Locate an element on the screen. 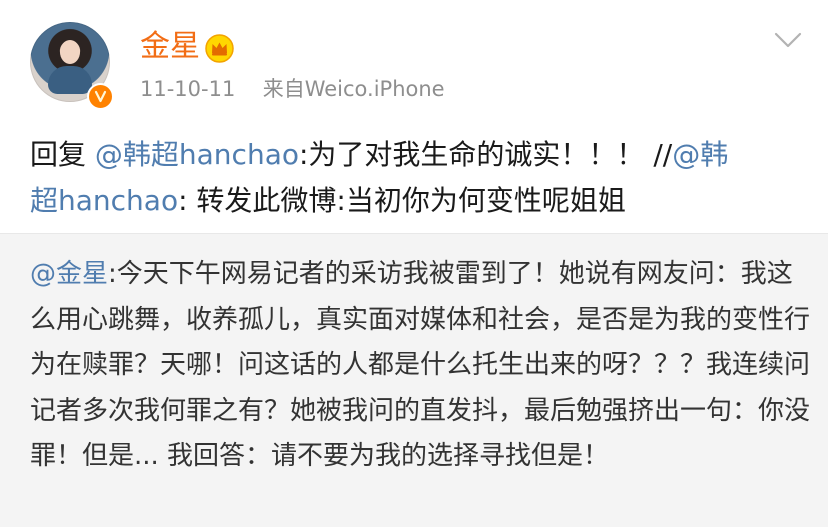 The height and width of the screenshot is (527, 828). source: 来自Weico.iPhone is located at coordinates (354, 89).